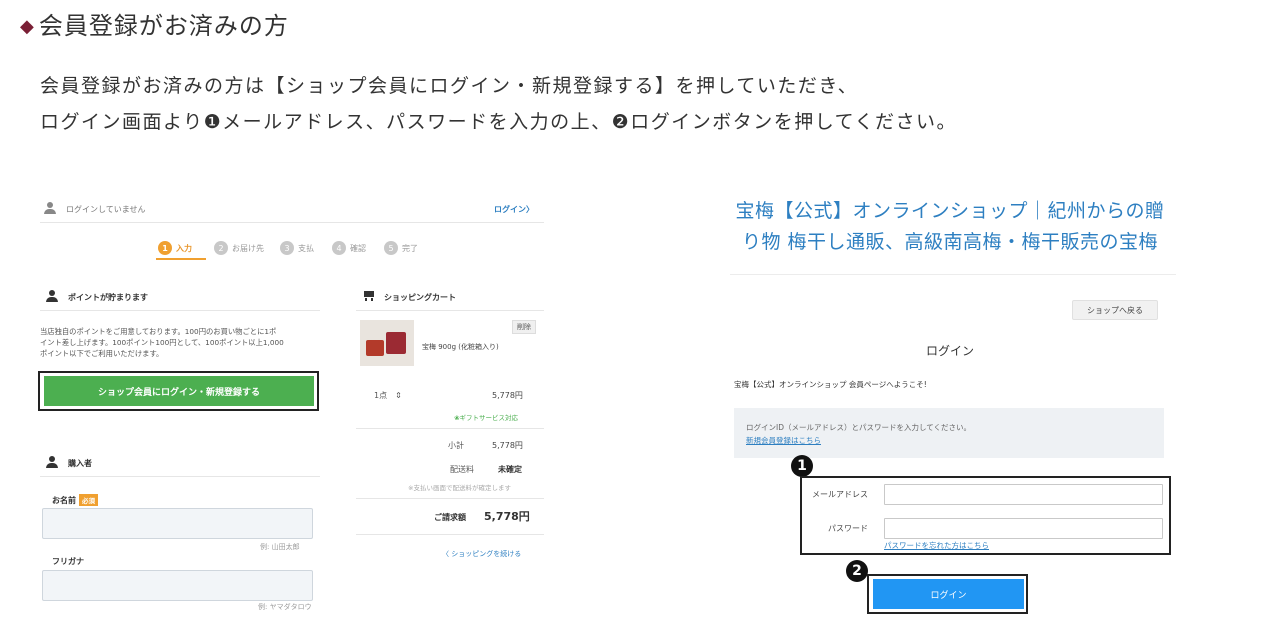 Image resolution: width=1280 pixels, height=624 pixels. I want to click on marker-1-icon: 1, so click(802, 466).